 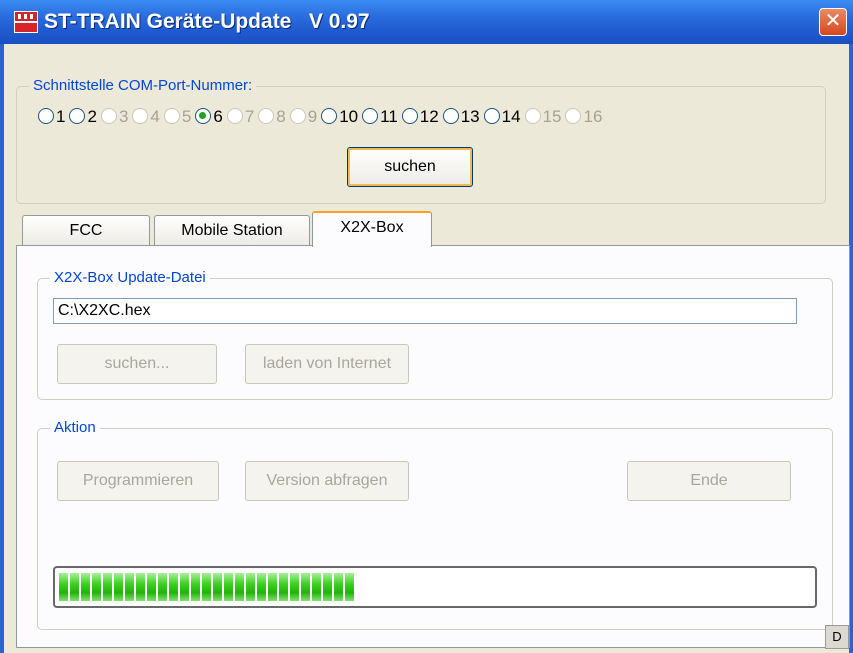 I want to click on tab-x2x-box: X2X-Box, so click(x=372, y=229).